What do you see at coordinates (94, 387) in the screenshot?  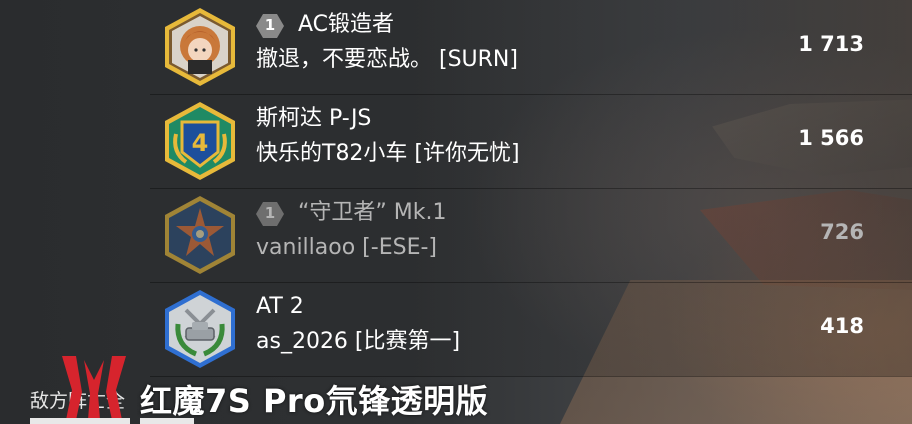 I see `red-magic-logo-icon` at bounding box center [94, 387].